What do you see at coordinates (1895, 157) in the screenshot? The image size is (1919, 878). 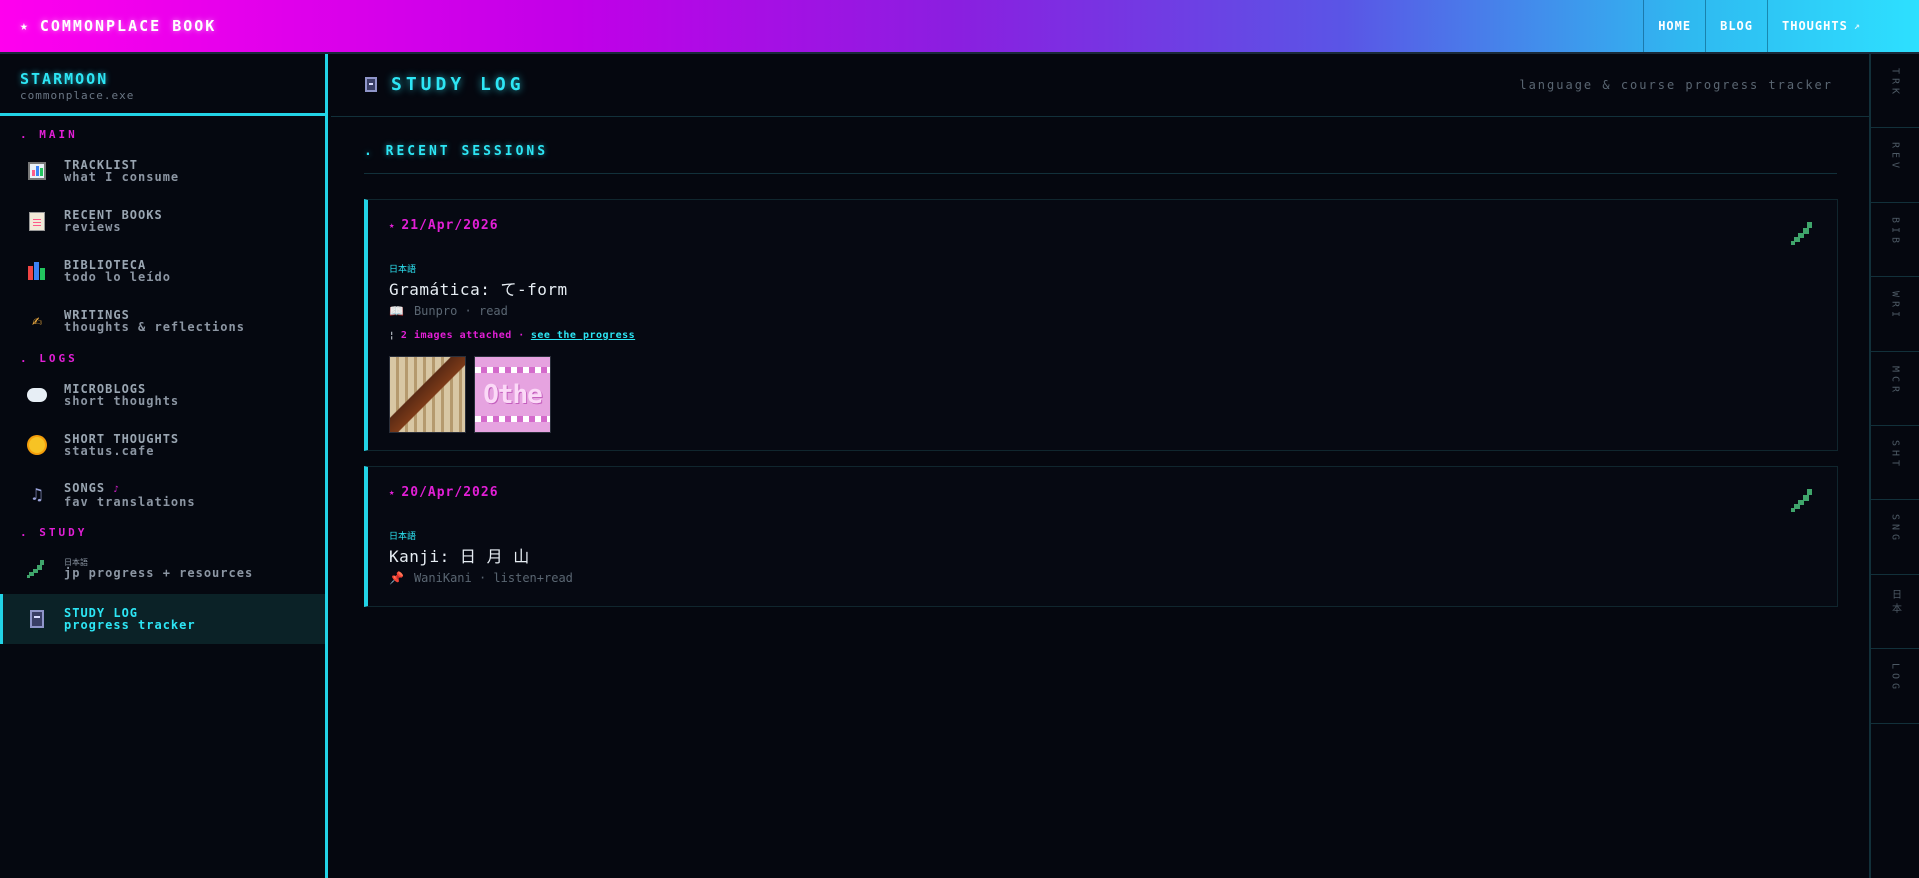 I see `rail-tab-label: REV` at bounding box center [1895, 157].